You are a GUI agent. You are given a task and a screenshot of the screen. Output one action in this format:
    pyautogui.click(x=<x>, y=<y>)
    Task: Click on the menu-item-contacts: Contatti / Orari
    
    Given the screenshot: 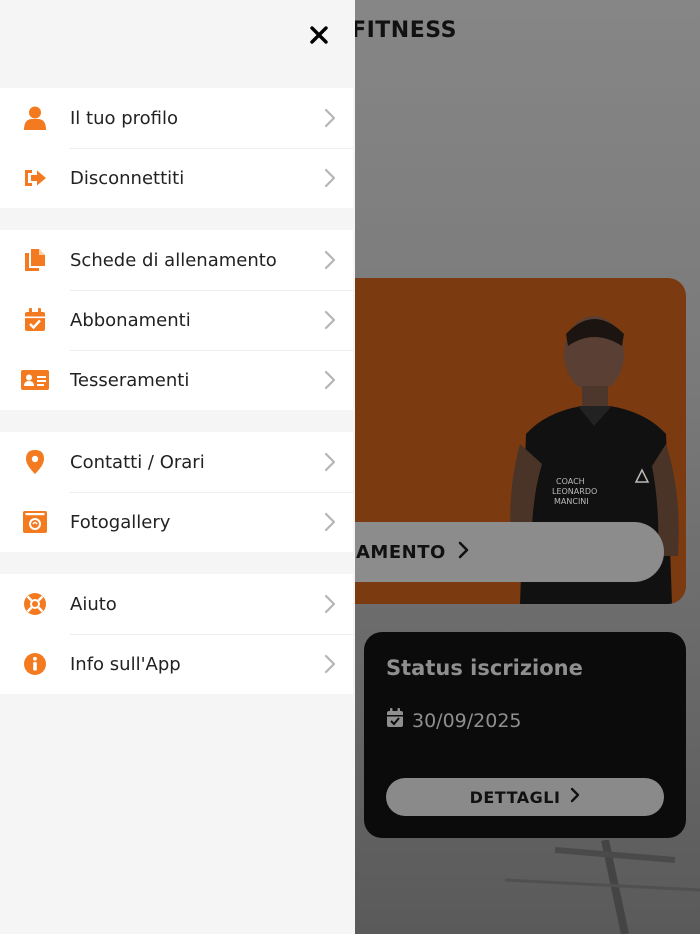 What is the action you would take?
    pyautogui.click(x=176, y=462)
    